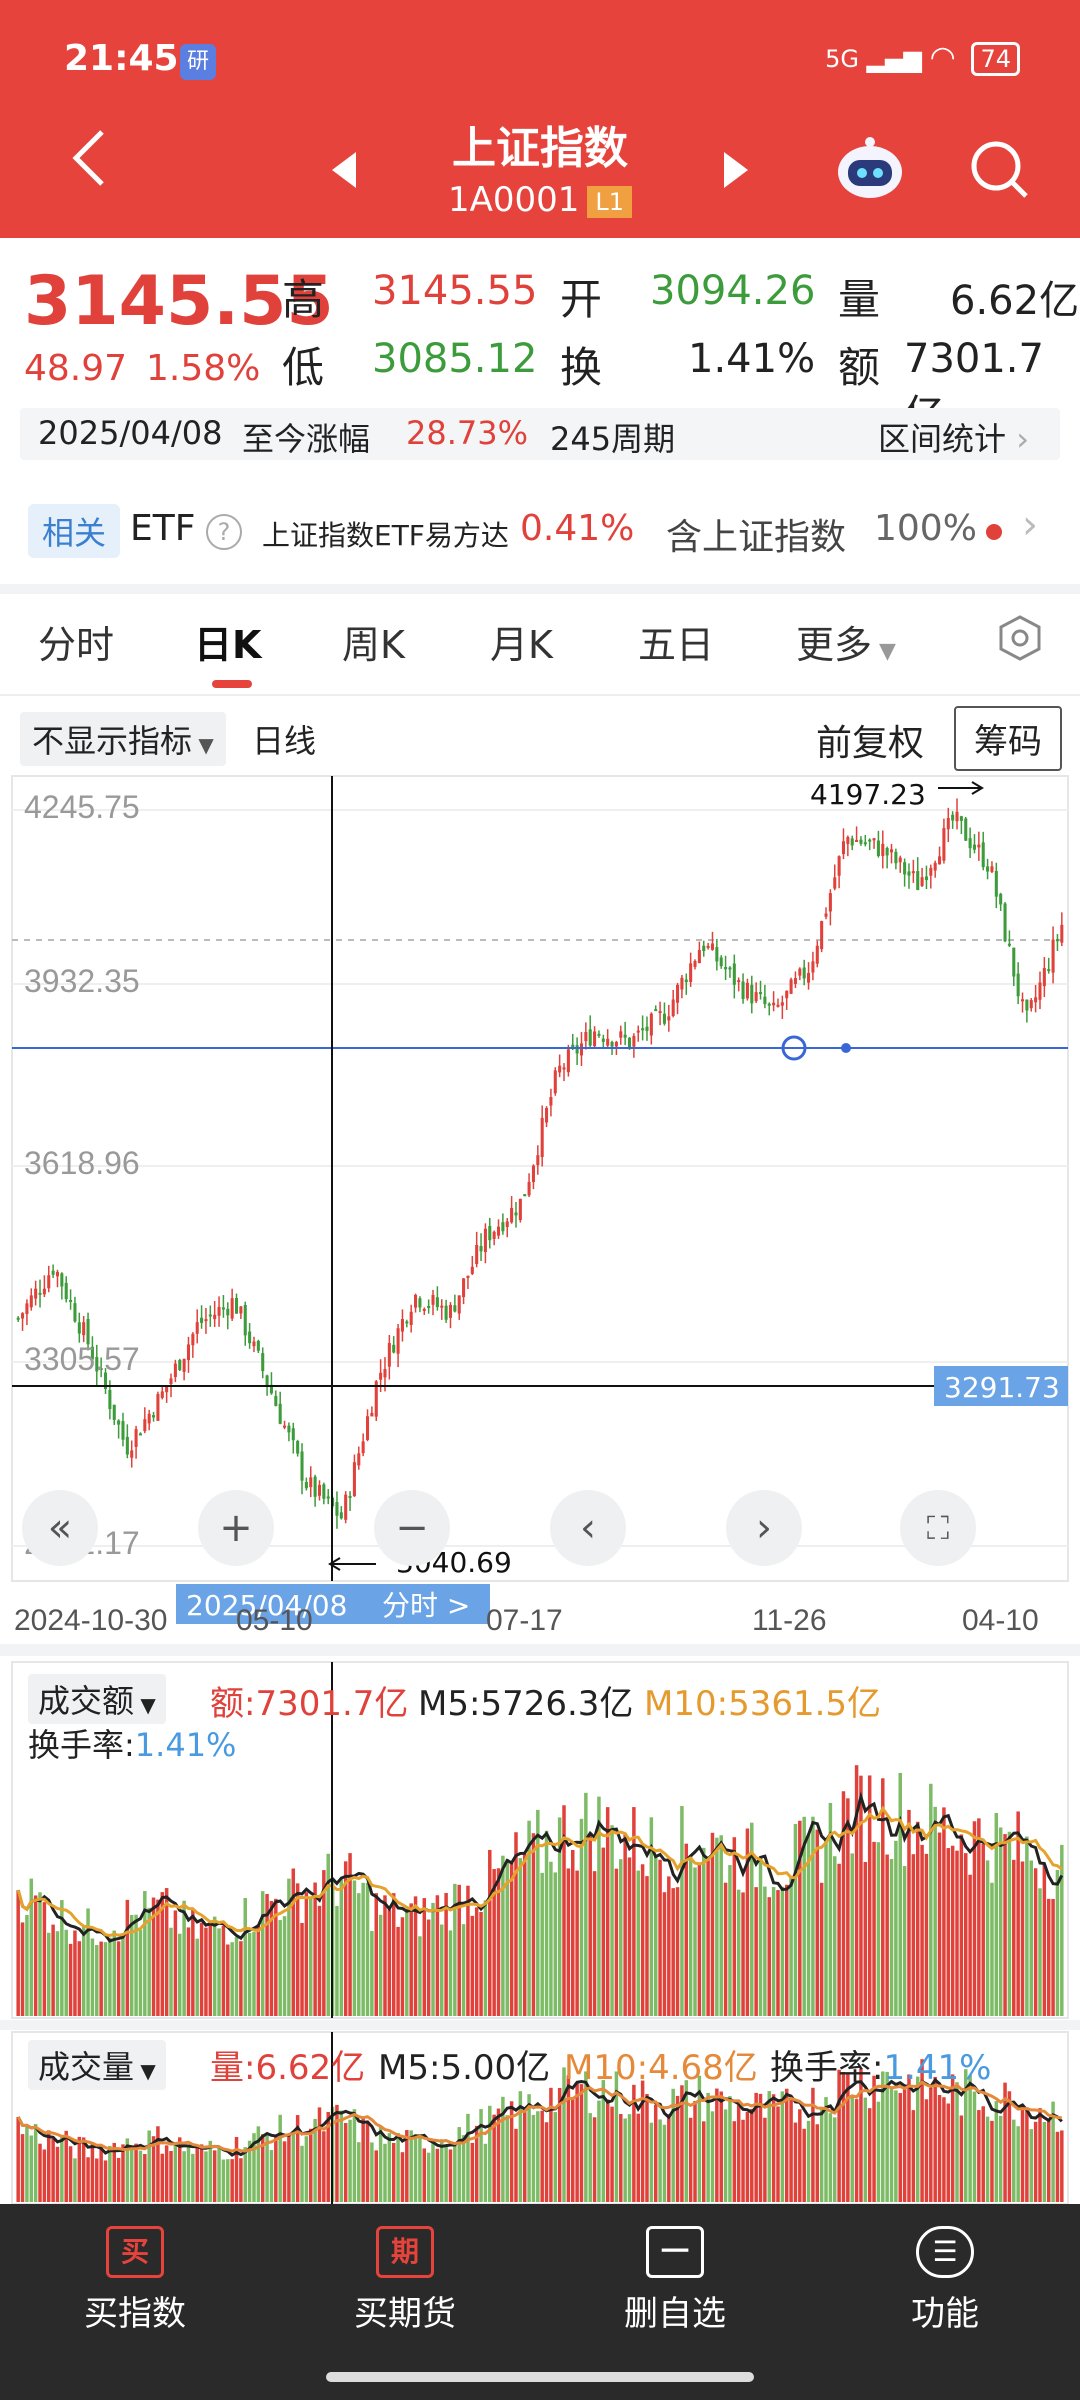 The height and width of the screenshot is (2400, 1080). Describe the element at coordinates (224, 532) in the screenshot. I see `help-icon: ?` at that location.